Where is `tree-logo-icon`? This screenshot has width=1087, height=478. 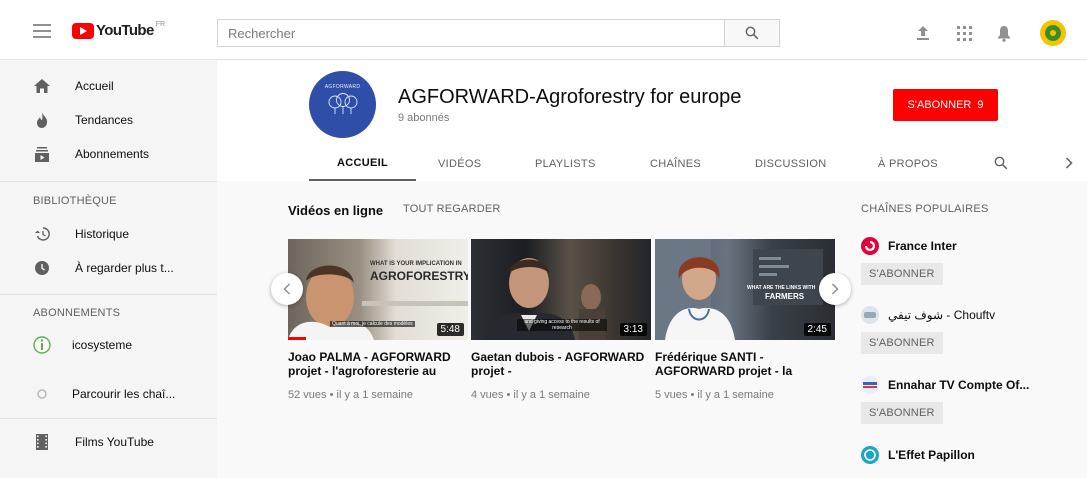
tree-logo-icon is located at coordinates (343, 103).